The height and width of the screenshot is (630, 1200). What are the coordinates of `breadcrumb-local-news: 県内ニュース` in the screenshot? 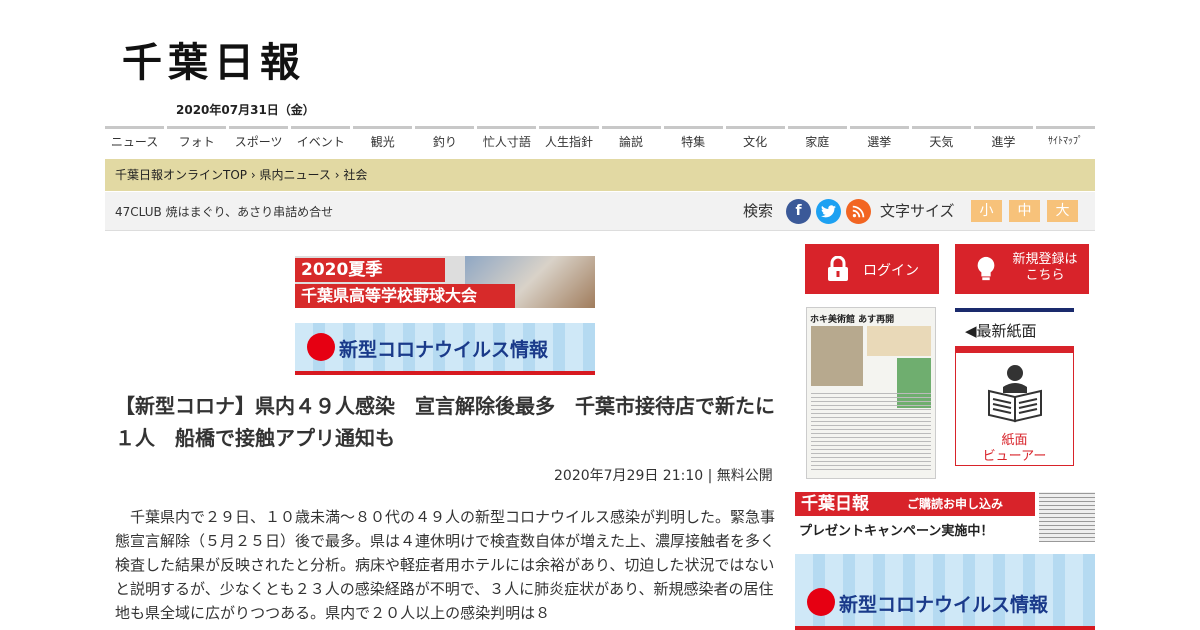 It's located at (294, 175).